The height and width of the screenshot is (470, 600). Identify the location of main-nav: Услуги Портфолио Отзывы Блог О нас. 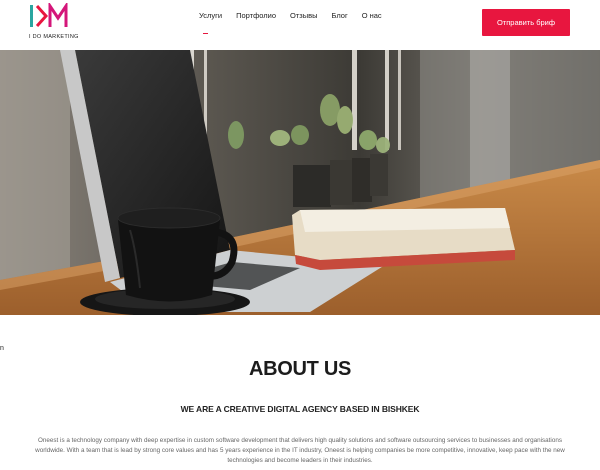
(297, 15).